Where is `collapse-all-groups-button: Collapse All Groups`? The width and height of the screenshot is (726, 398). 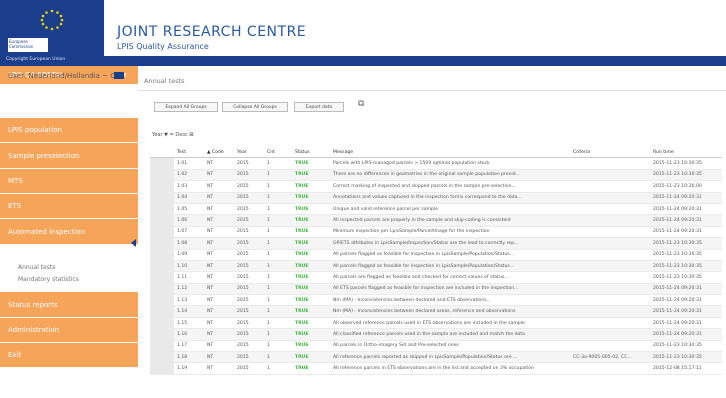 collapse-all-groups-button: Collapse All Groups is located at coordinates (255, 107).